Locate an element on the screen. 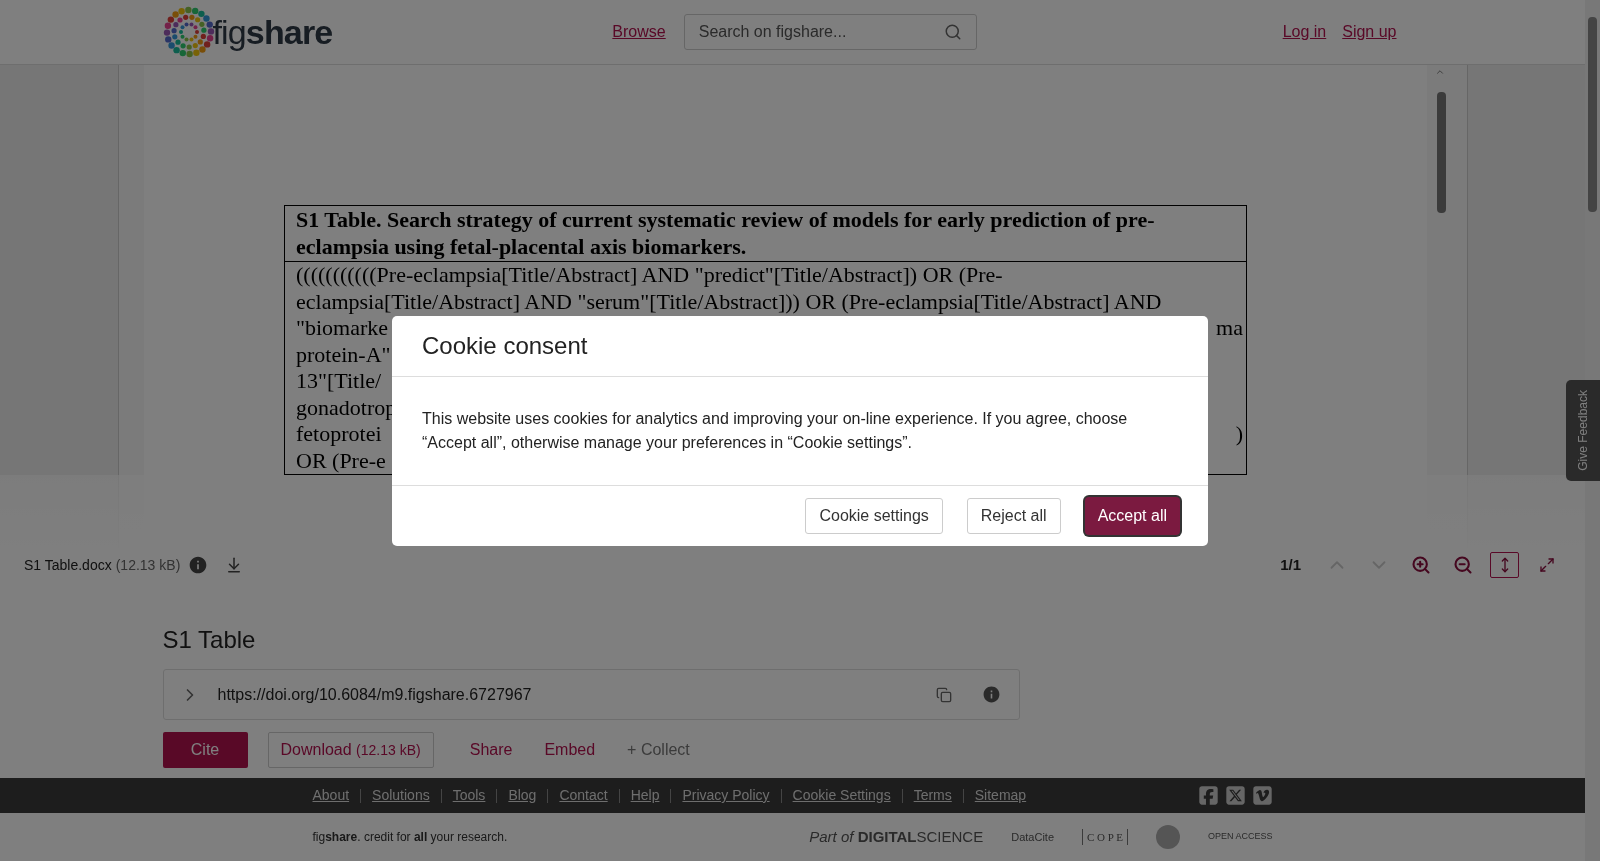 Image resolution: width=1600 pixels, height=861 pixels. footer-link: Solutions is located at coordinates (401, 795).